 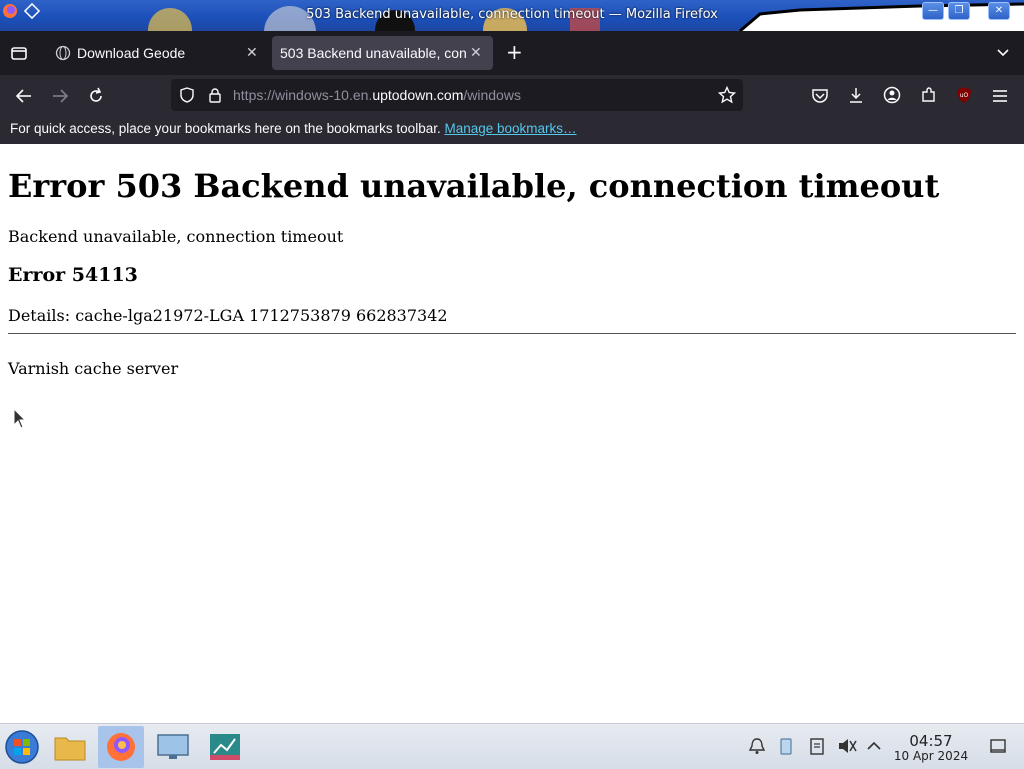 I want to click on monitor-settings-icon, so click(x=173, y=746).